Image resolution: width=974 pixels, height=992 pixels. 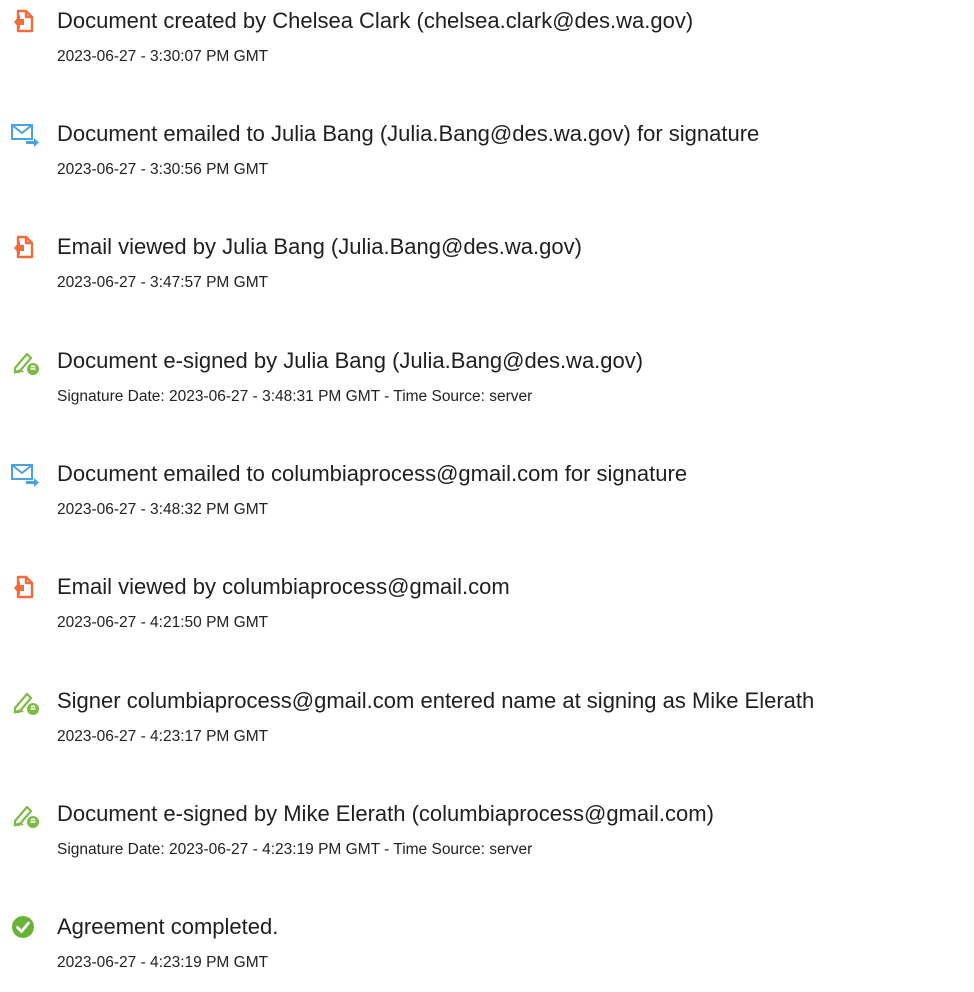 I want to click on event-timestamp: 2023-06-27 - 3:48:32 PM GMT, so click(x=163, y=509).